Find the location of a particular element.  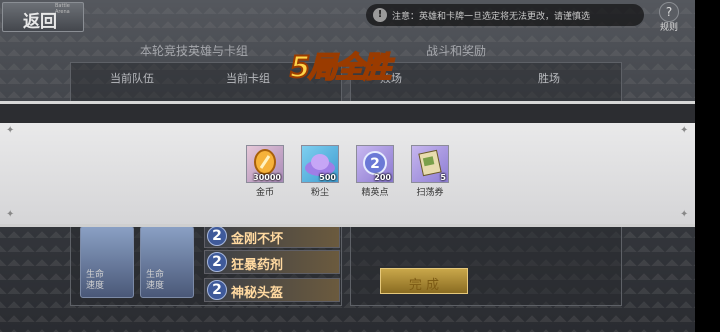

deck-card: 2 狂暴药剂 is located at coordinates (272, 262).